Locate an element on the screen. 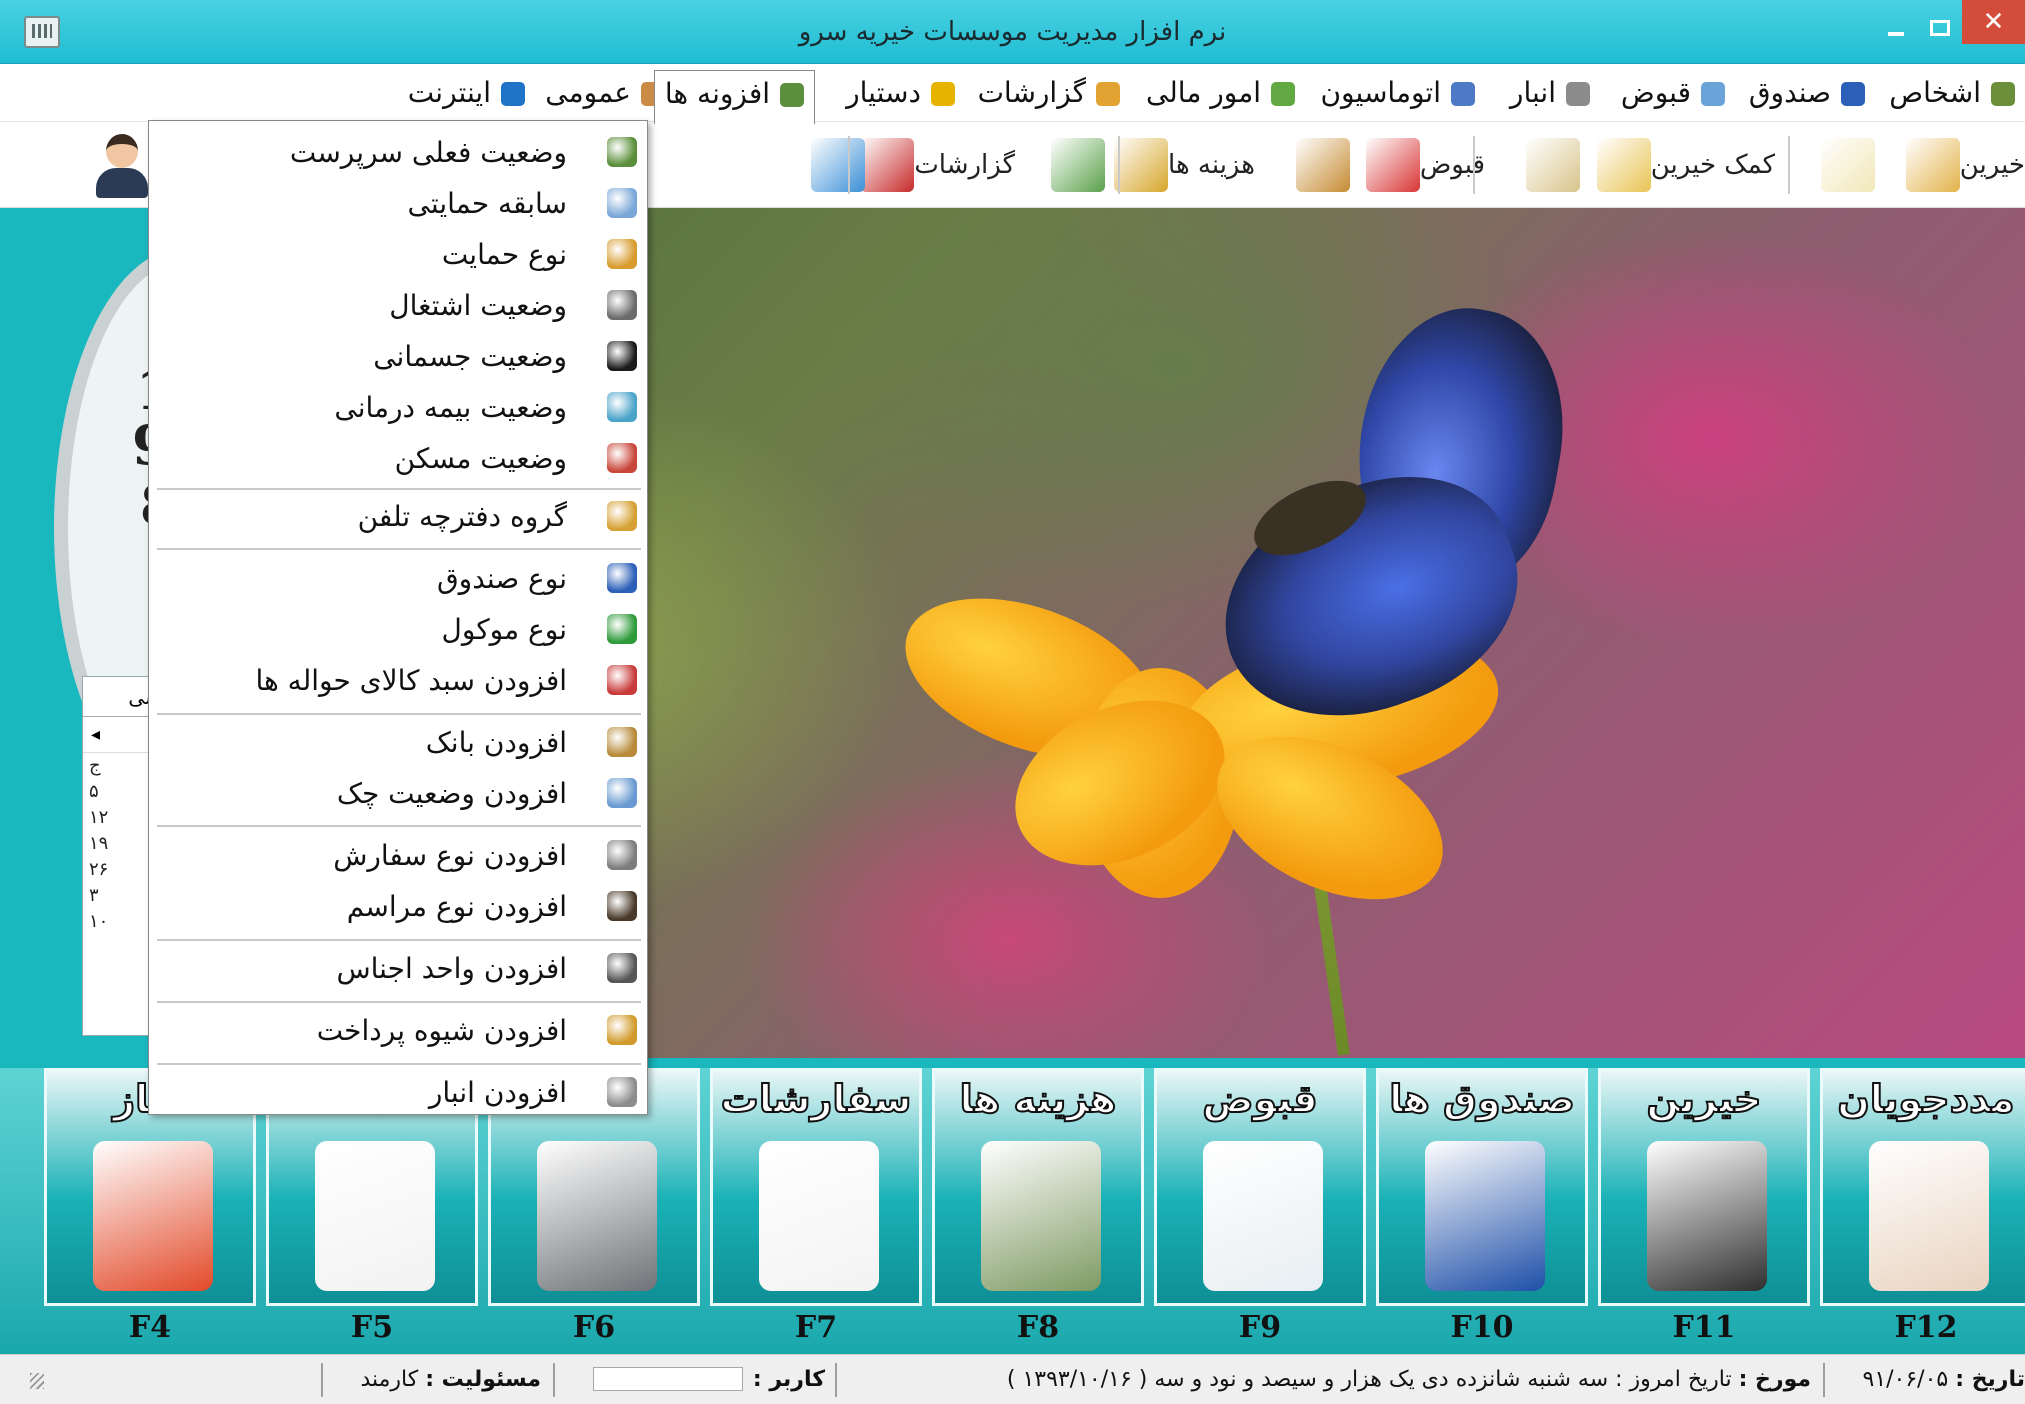  tile-shortcut-key: F5 is located at coordinates (372, 1327).